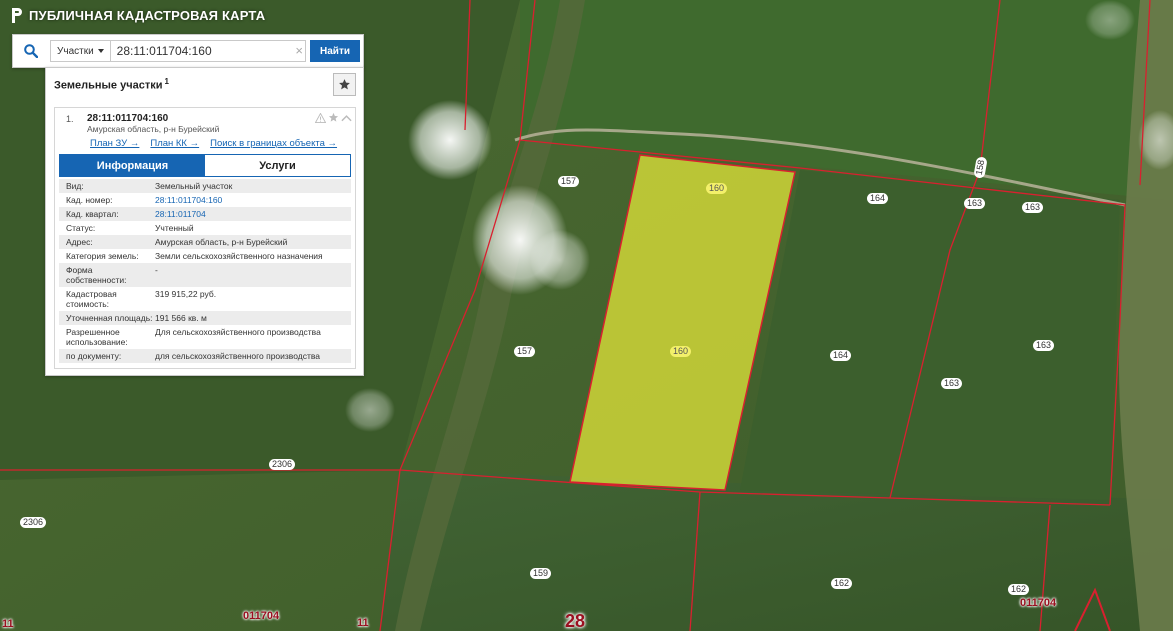 Image resolution: width=1173 pixels, height=631 pixels. I want to click on rosreestr-logo-icon, so click(17, 15).